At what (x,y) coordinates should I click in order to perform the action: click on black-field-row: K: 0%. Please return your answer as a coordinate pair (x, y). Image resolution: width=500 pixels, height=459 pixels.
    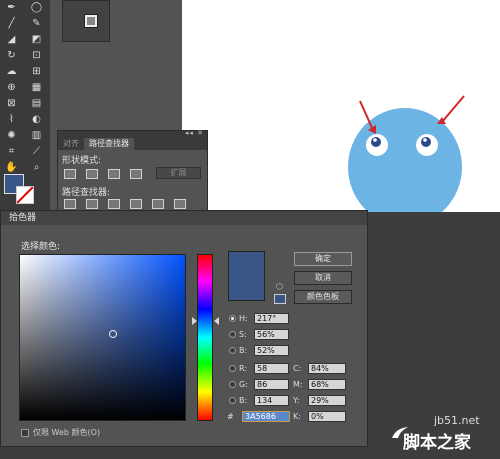
    Looking at the image, I should click on (319, 416).